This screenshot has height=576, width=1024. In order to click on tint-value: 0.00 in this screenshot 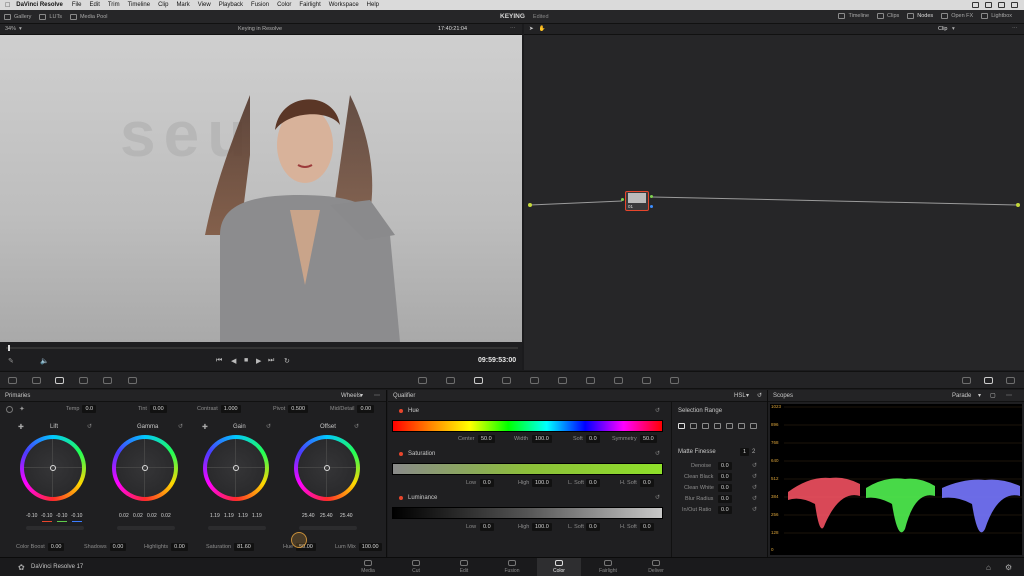, I will do `click(158, 409)`.